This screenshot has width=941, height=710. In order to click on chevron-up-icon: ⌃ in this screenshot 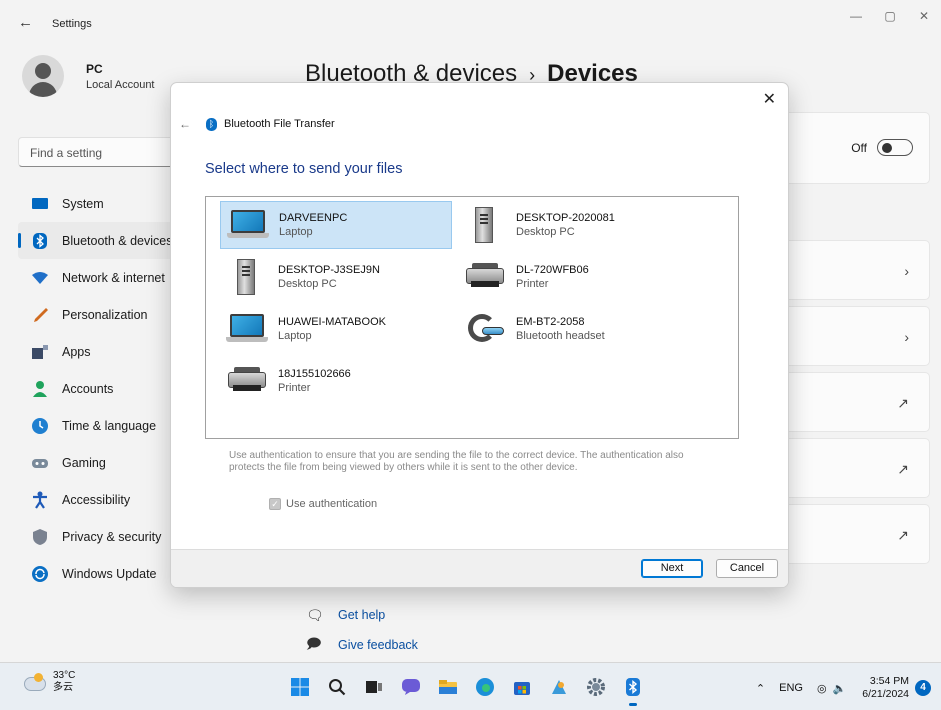, I will do `click(760, 688)`.